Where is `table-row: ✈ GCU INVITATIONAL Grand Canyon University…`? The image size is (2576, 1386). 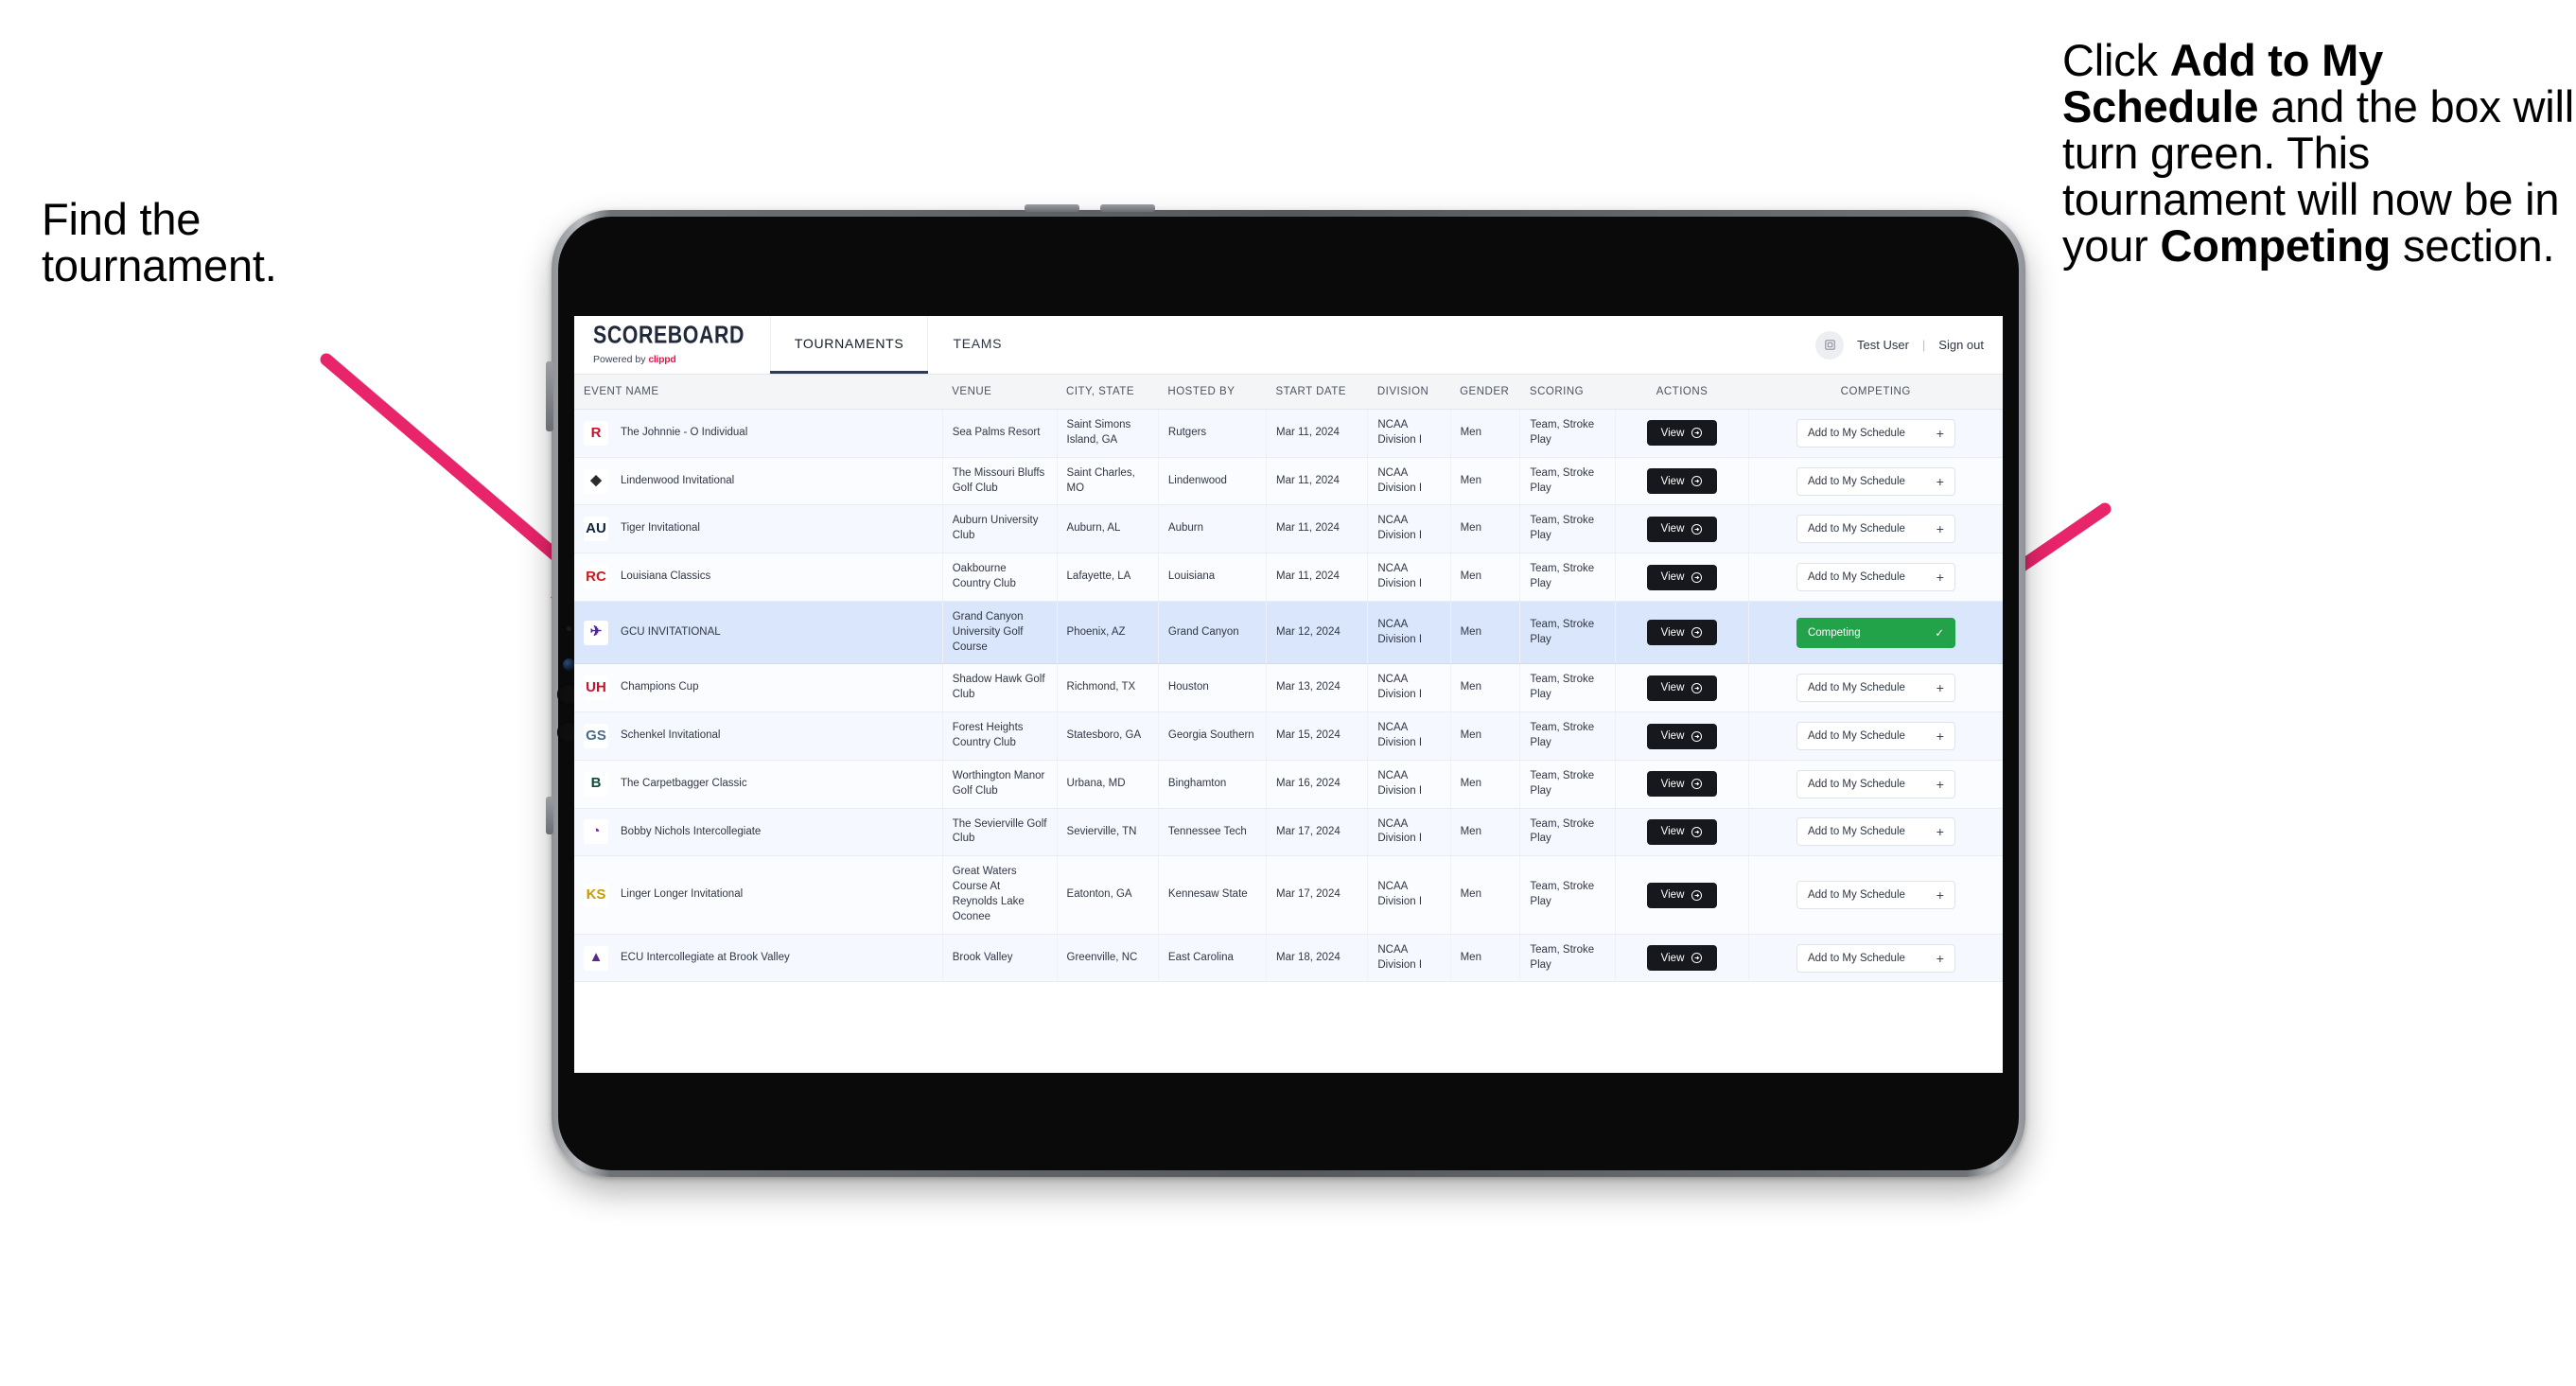 table-row: ✈ GCU INVITATIONAL Grand Canyon University… is located at coordinates (1289, 633).